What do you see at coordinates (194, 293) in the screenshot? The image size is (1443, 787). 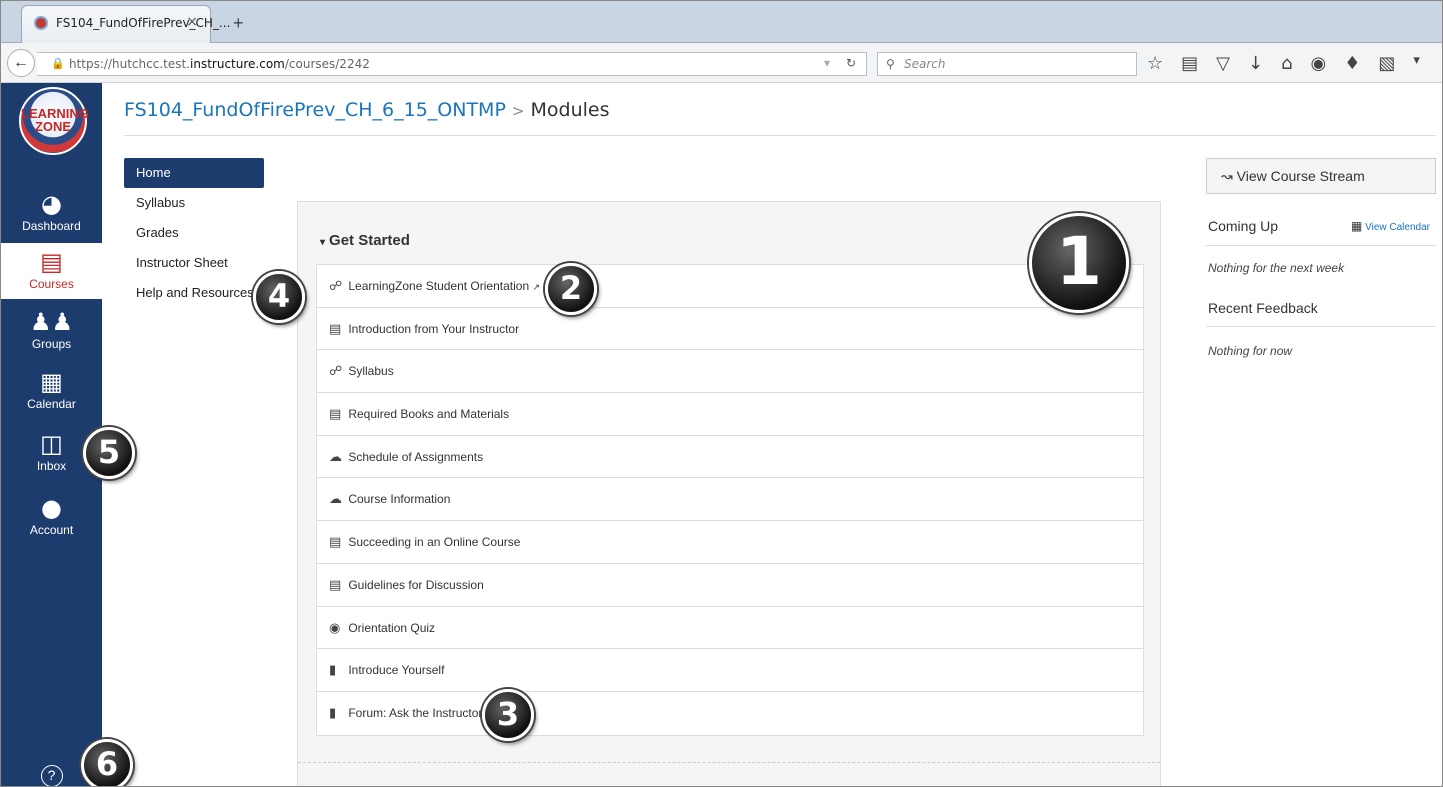 I see `course-nav-help-resources: Help and Resources` at bounding box center [194, 293].